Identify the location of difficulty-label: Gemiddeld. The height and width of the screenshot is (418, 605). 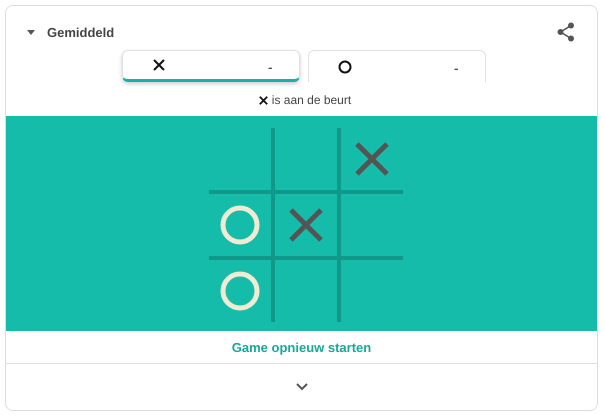
(302, 32).